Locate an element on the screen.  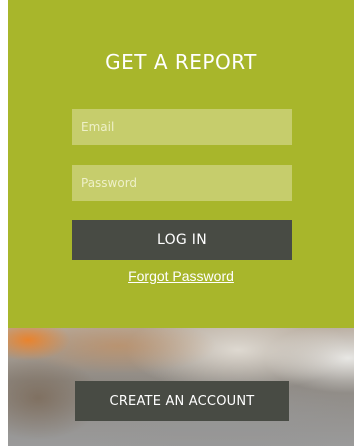
forgot-password-link: Forgot Password is located at coordinates (181, 276).